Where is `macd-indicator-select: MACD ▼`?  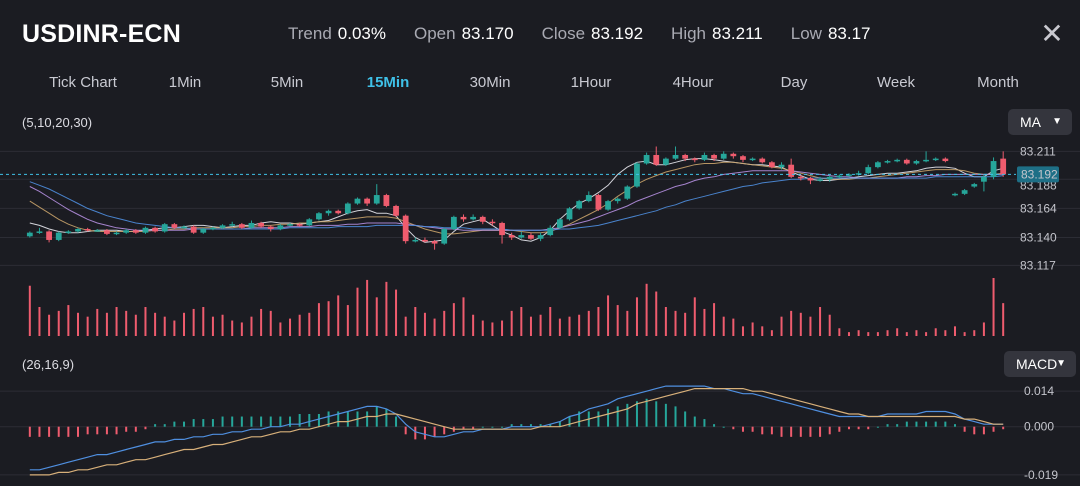 macd-indicator-select: MACD ▼ is located at coordinates (1040, 364).